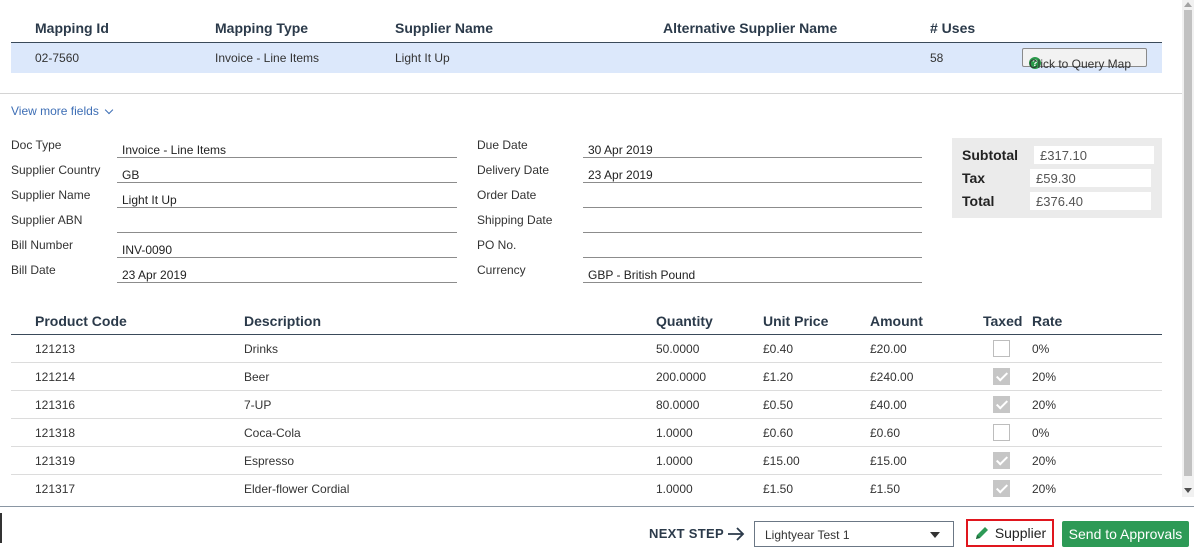  I want to click on send-to-approvals-label: Send to Approvals, so click(1125, 534).